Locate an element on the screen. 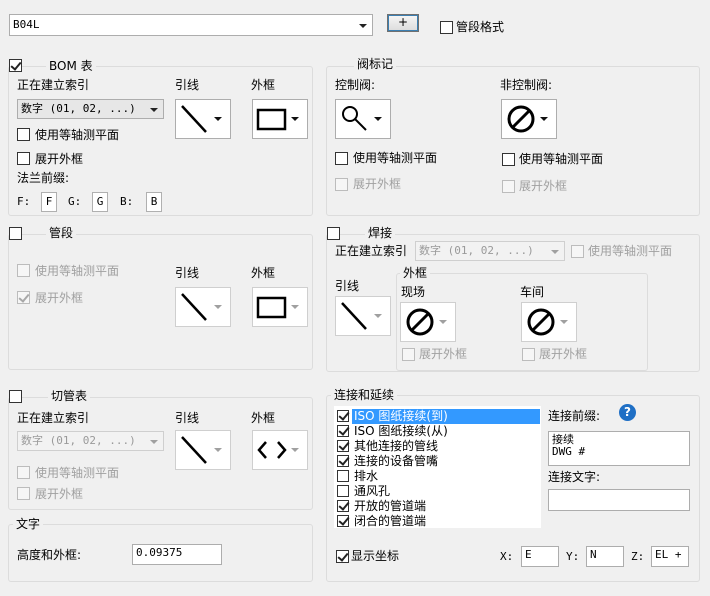 The image size is (710, 596). noncontrol-expand-checkbox is located at coordinates (508, 186).